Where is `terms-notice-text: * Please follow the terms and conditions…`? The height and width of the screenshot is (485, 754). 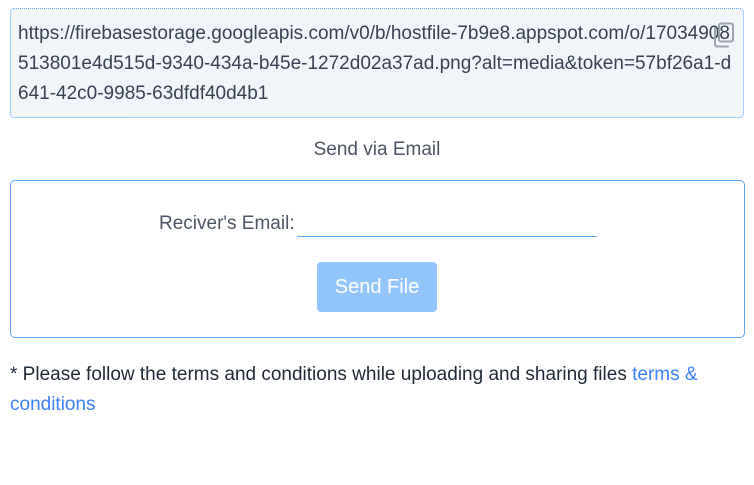
terms-notice-text: * Please follow the terms and conditions… is located at coordinates (321, 374).